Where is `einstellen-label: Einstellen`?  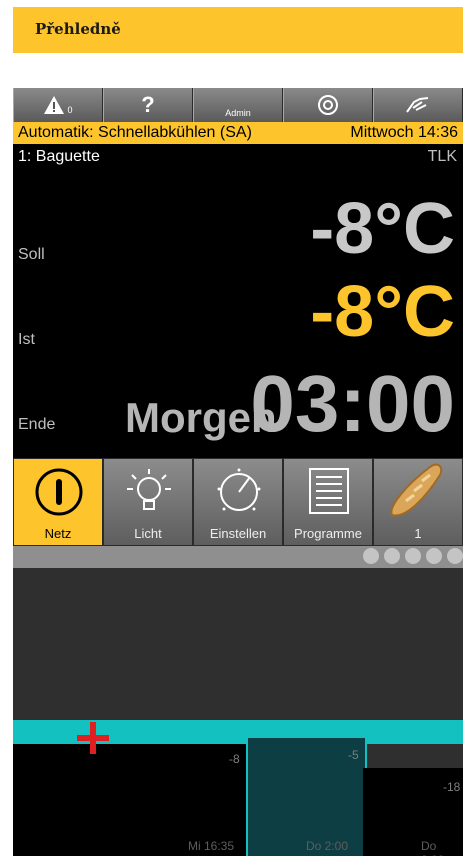
einstellen-label: Einstellen is located at coordinates (238, 533).